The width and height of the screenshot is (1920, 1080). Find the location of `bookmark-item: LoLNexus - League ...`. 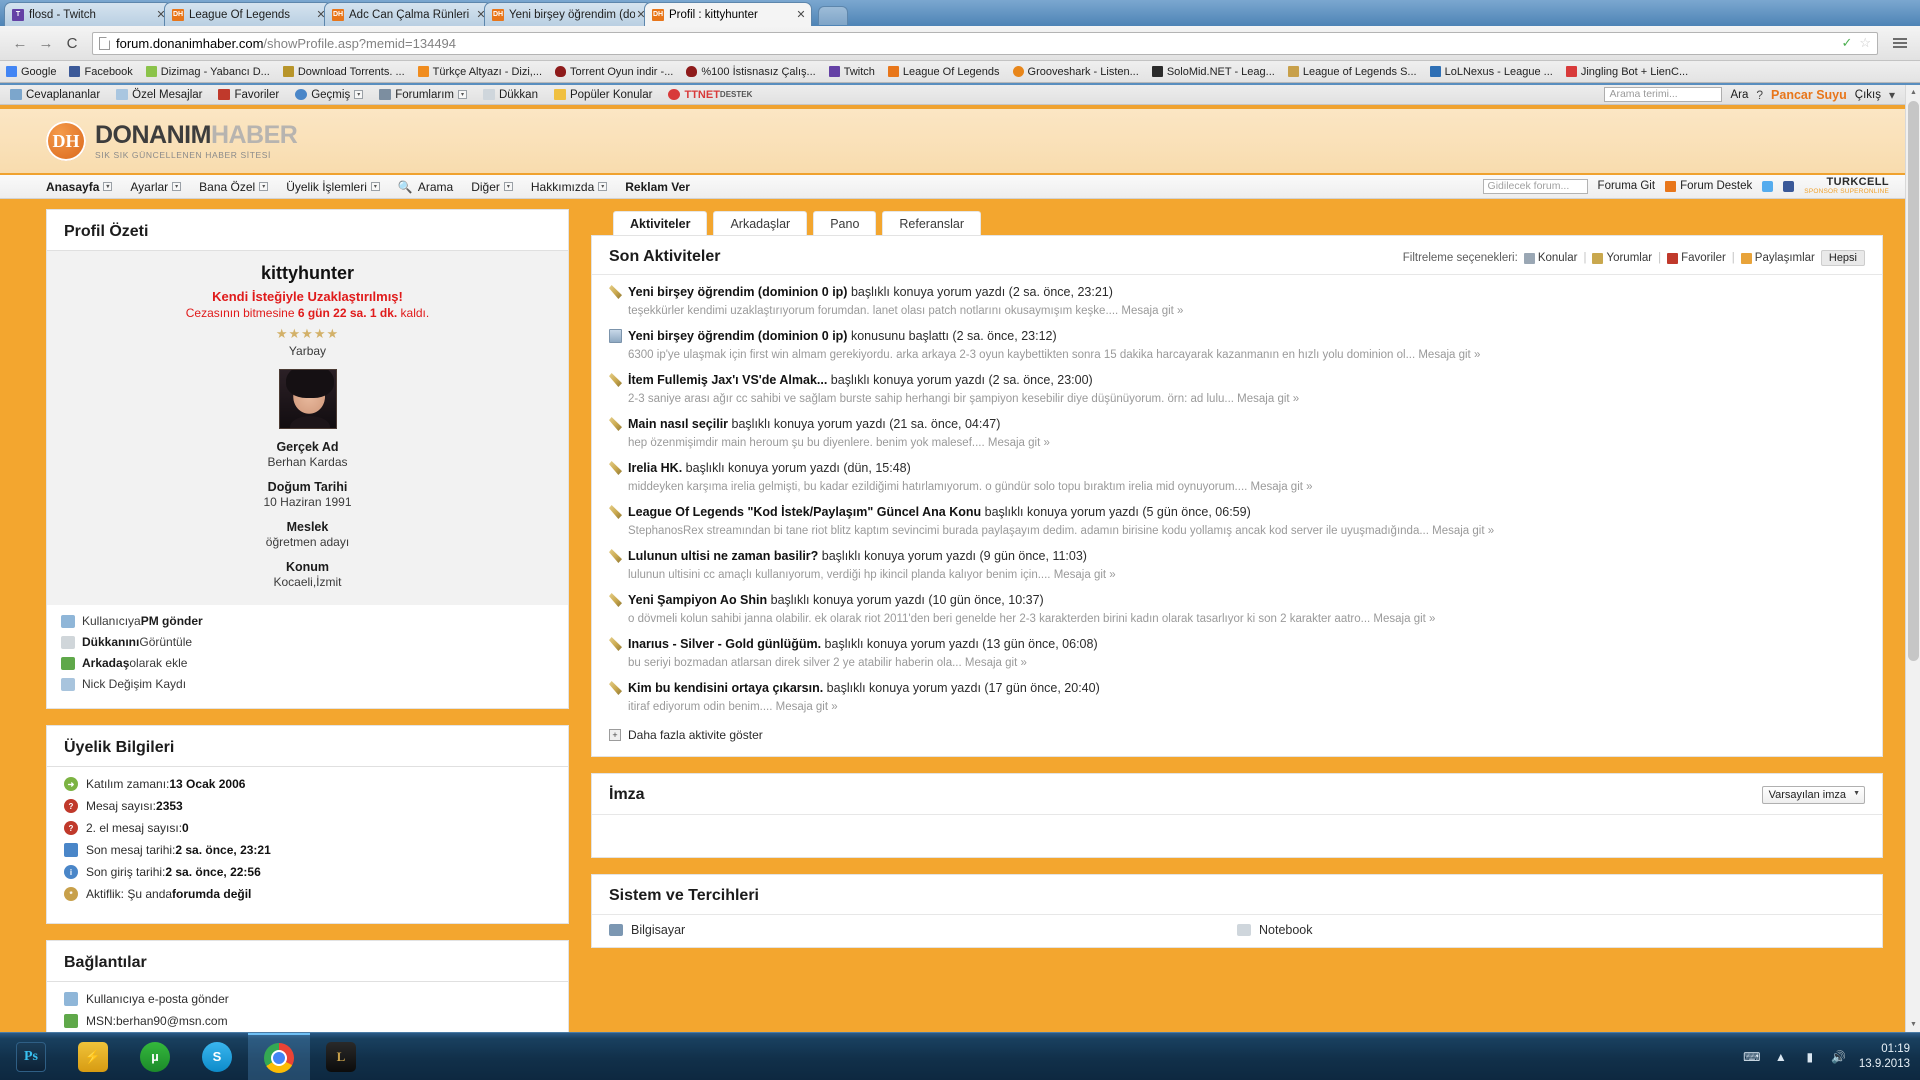

bookmark-item: LoLNexus - League ... is located at coordinates (1491, 72).